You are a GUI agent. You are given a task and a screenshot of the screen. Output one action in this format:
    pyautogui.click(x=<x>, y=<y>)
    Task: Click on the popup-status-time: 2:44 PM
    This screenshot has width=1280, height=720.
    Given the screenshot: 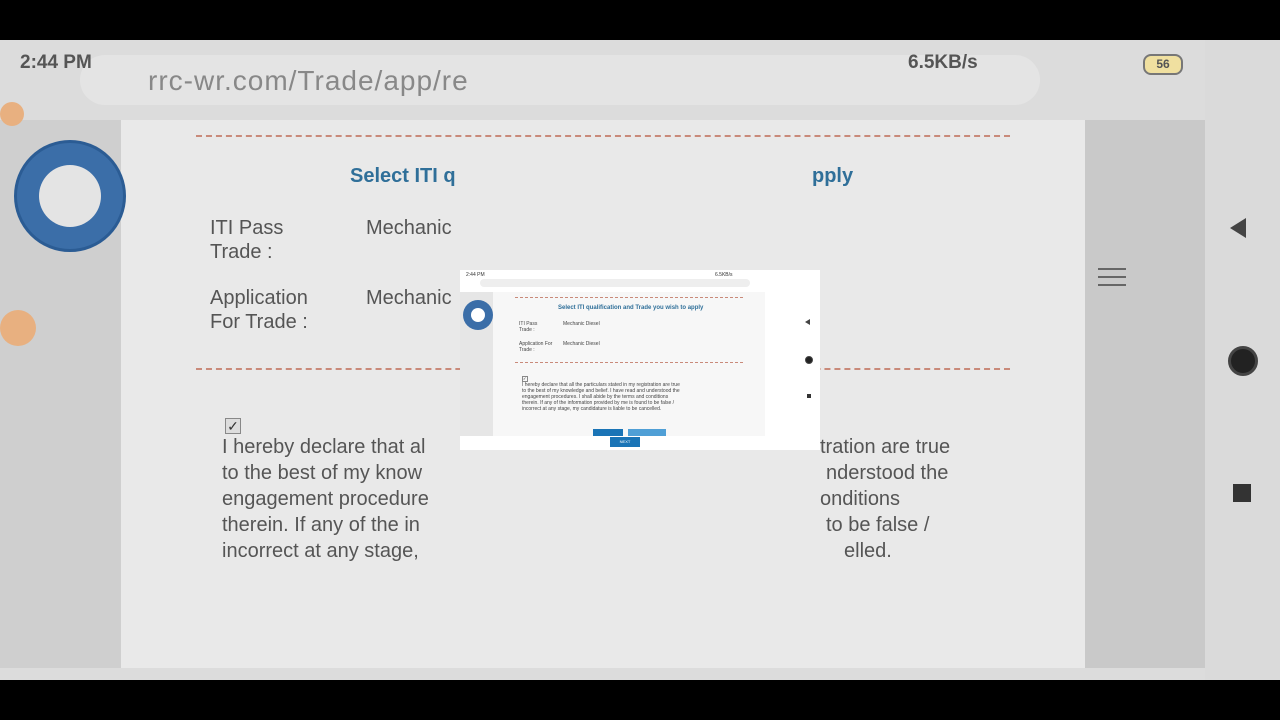 What is the action you would take?
    pyautogui.click(x=475, y=275)
    